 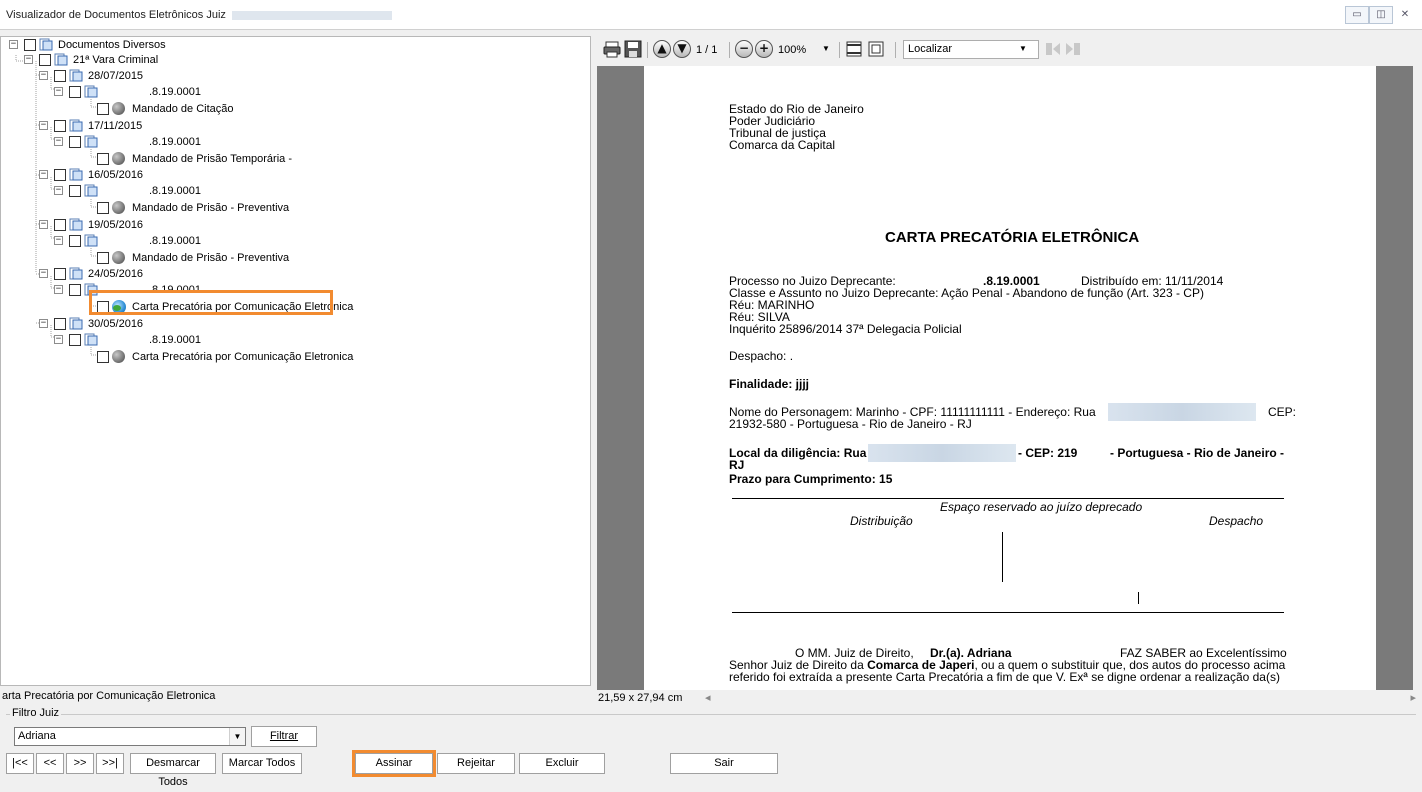 What do you see at coordinates (1053, 49) in the screenshot?
I see `find-previous-icon` at bounding box center [1053, 49].